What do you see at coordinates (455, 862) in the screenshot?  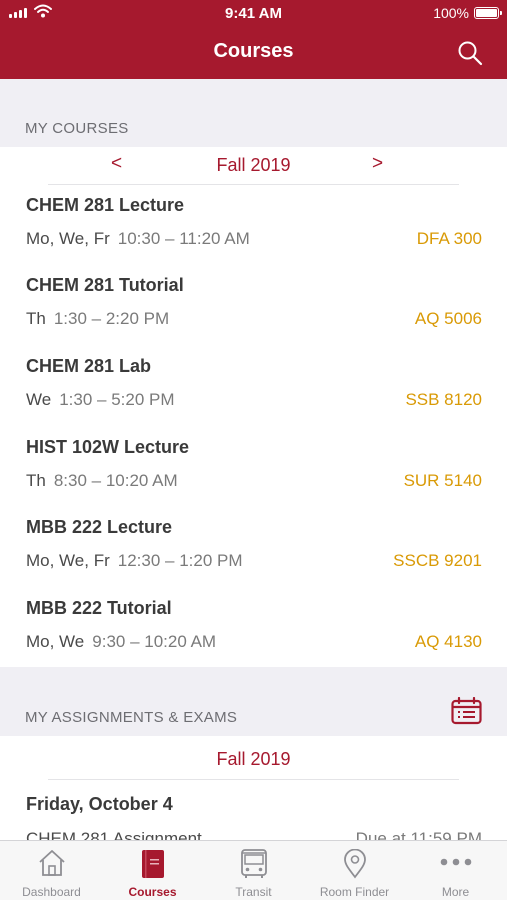 I see `more-icon` at bounding box center [455, 862].